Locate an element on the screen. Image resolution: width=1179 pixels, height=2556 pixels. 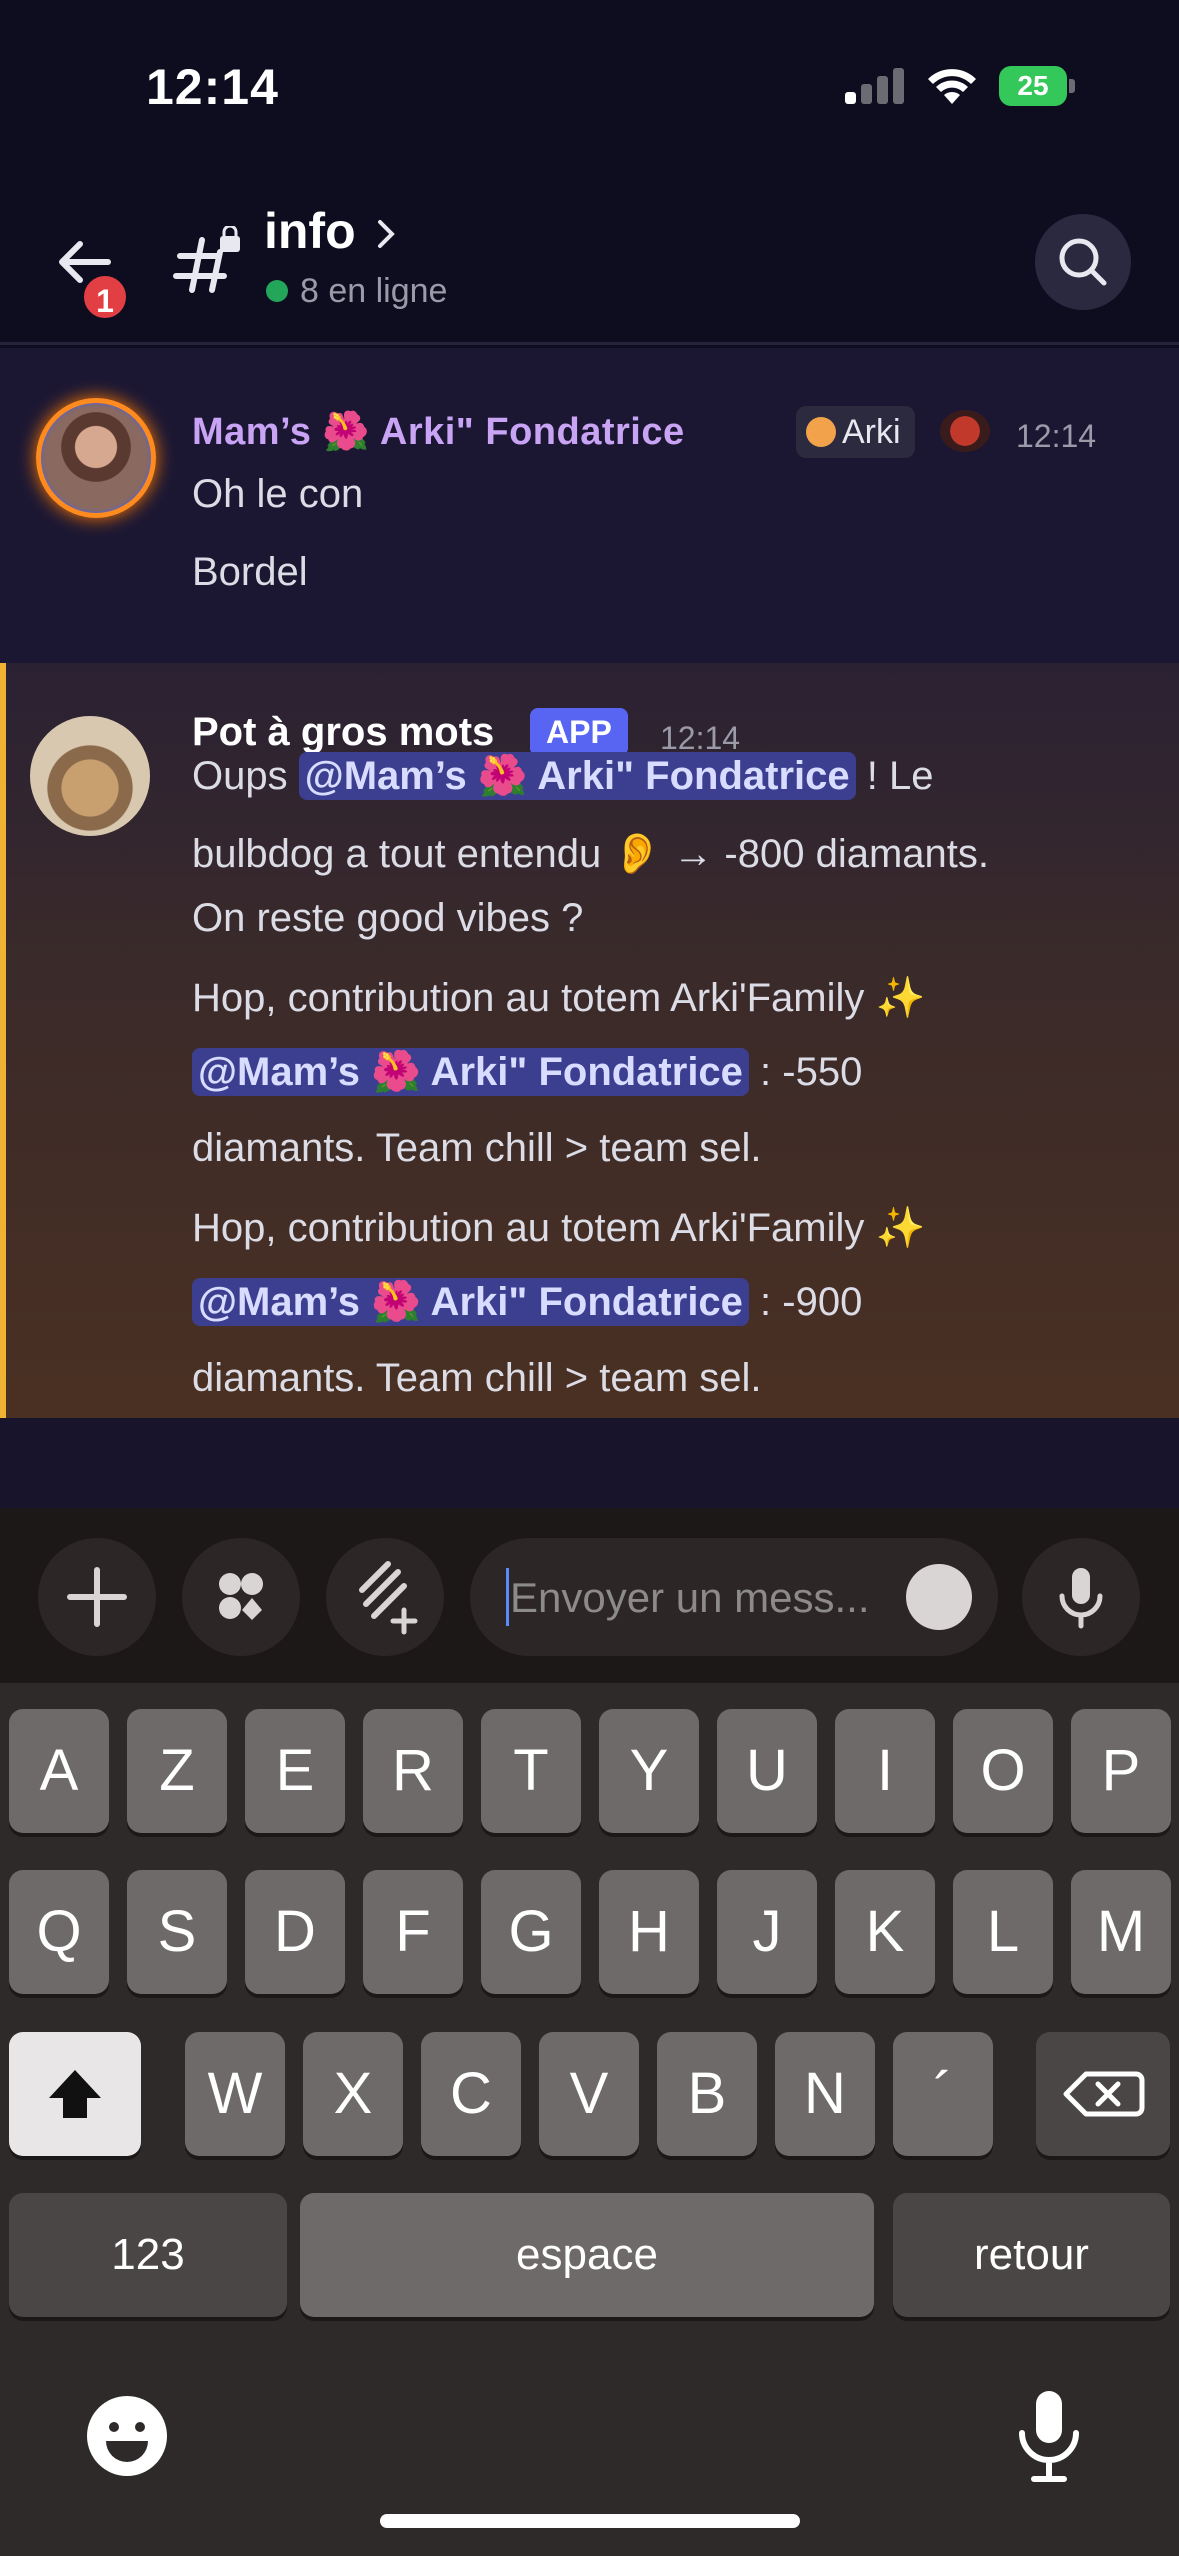
space-key: espace is located at coordinates (587, 2255).